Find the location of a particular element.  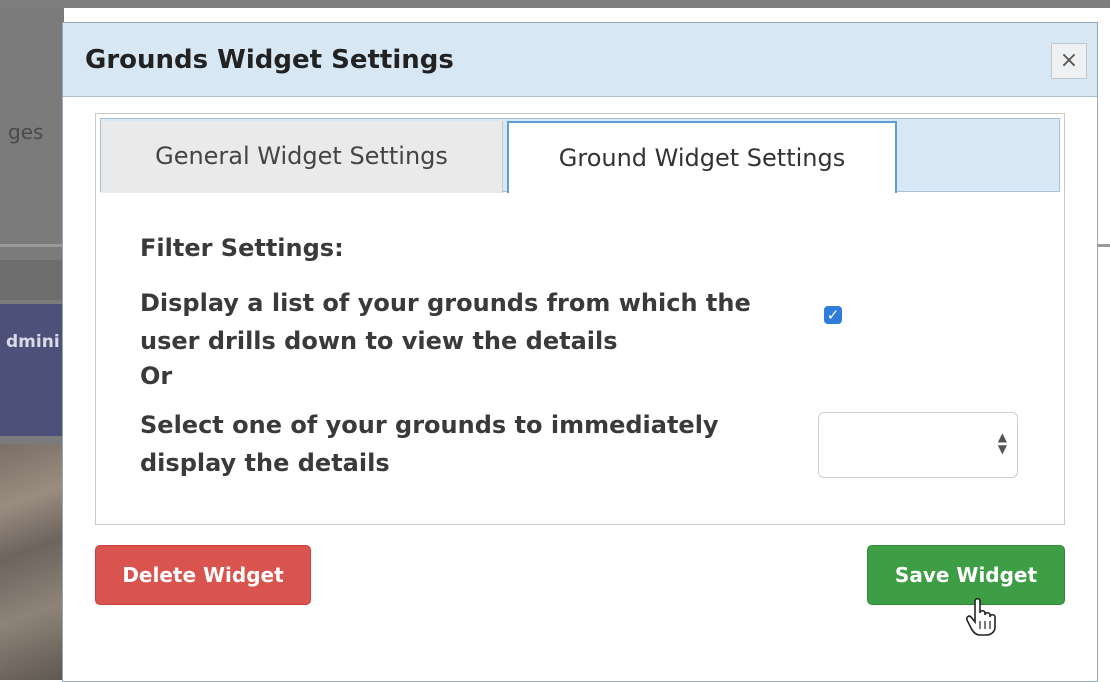

background-admin-text: dmini is located at coordinates (33, 342).